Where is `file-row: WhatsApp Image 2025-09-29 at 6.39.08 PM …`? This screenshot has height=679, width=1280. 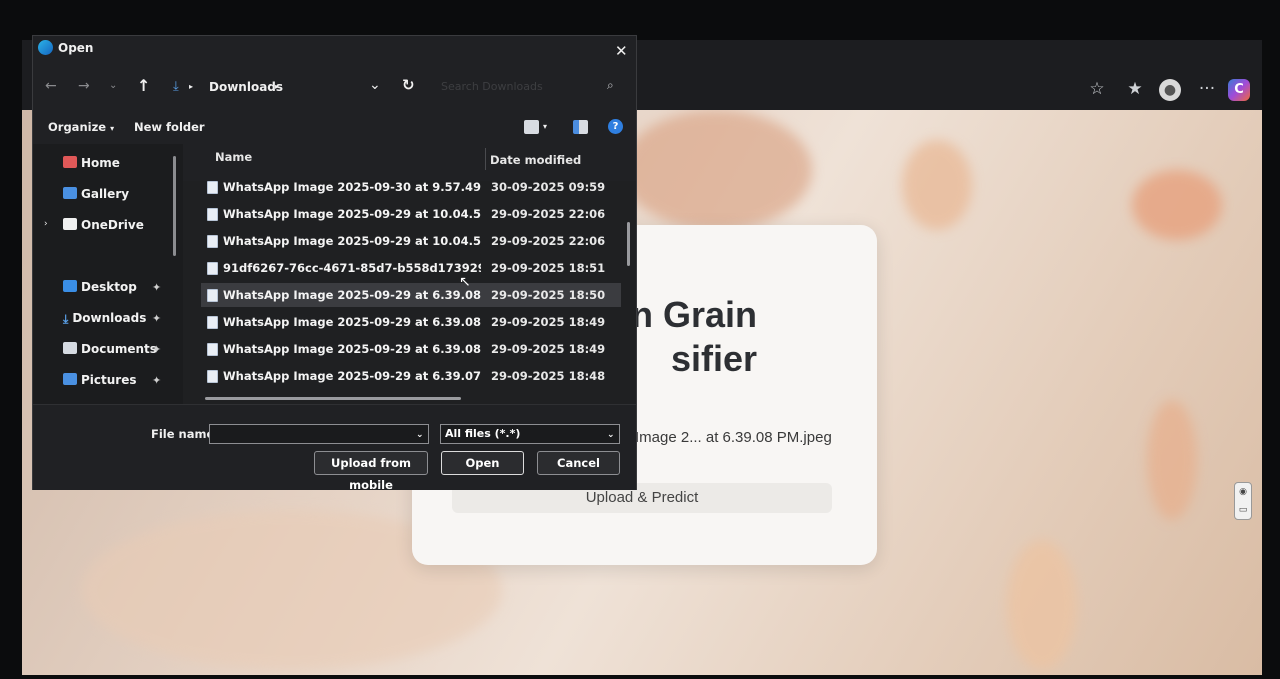
file-row: WhatsApp Image 2025-09-29 at 6.39.08 PM … is located at coordinates (411, 322).